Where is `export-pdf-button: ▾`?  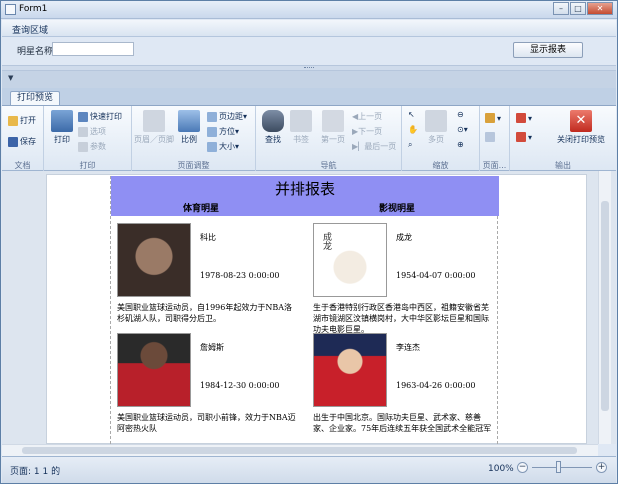 export-pdf-button: ▾ is located at coordinates (524, 118).